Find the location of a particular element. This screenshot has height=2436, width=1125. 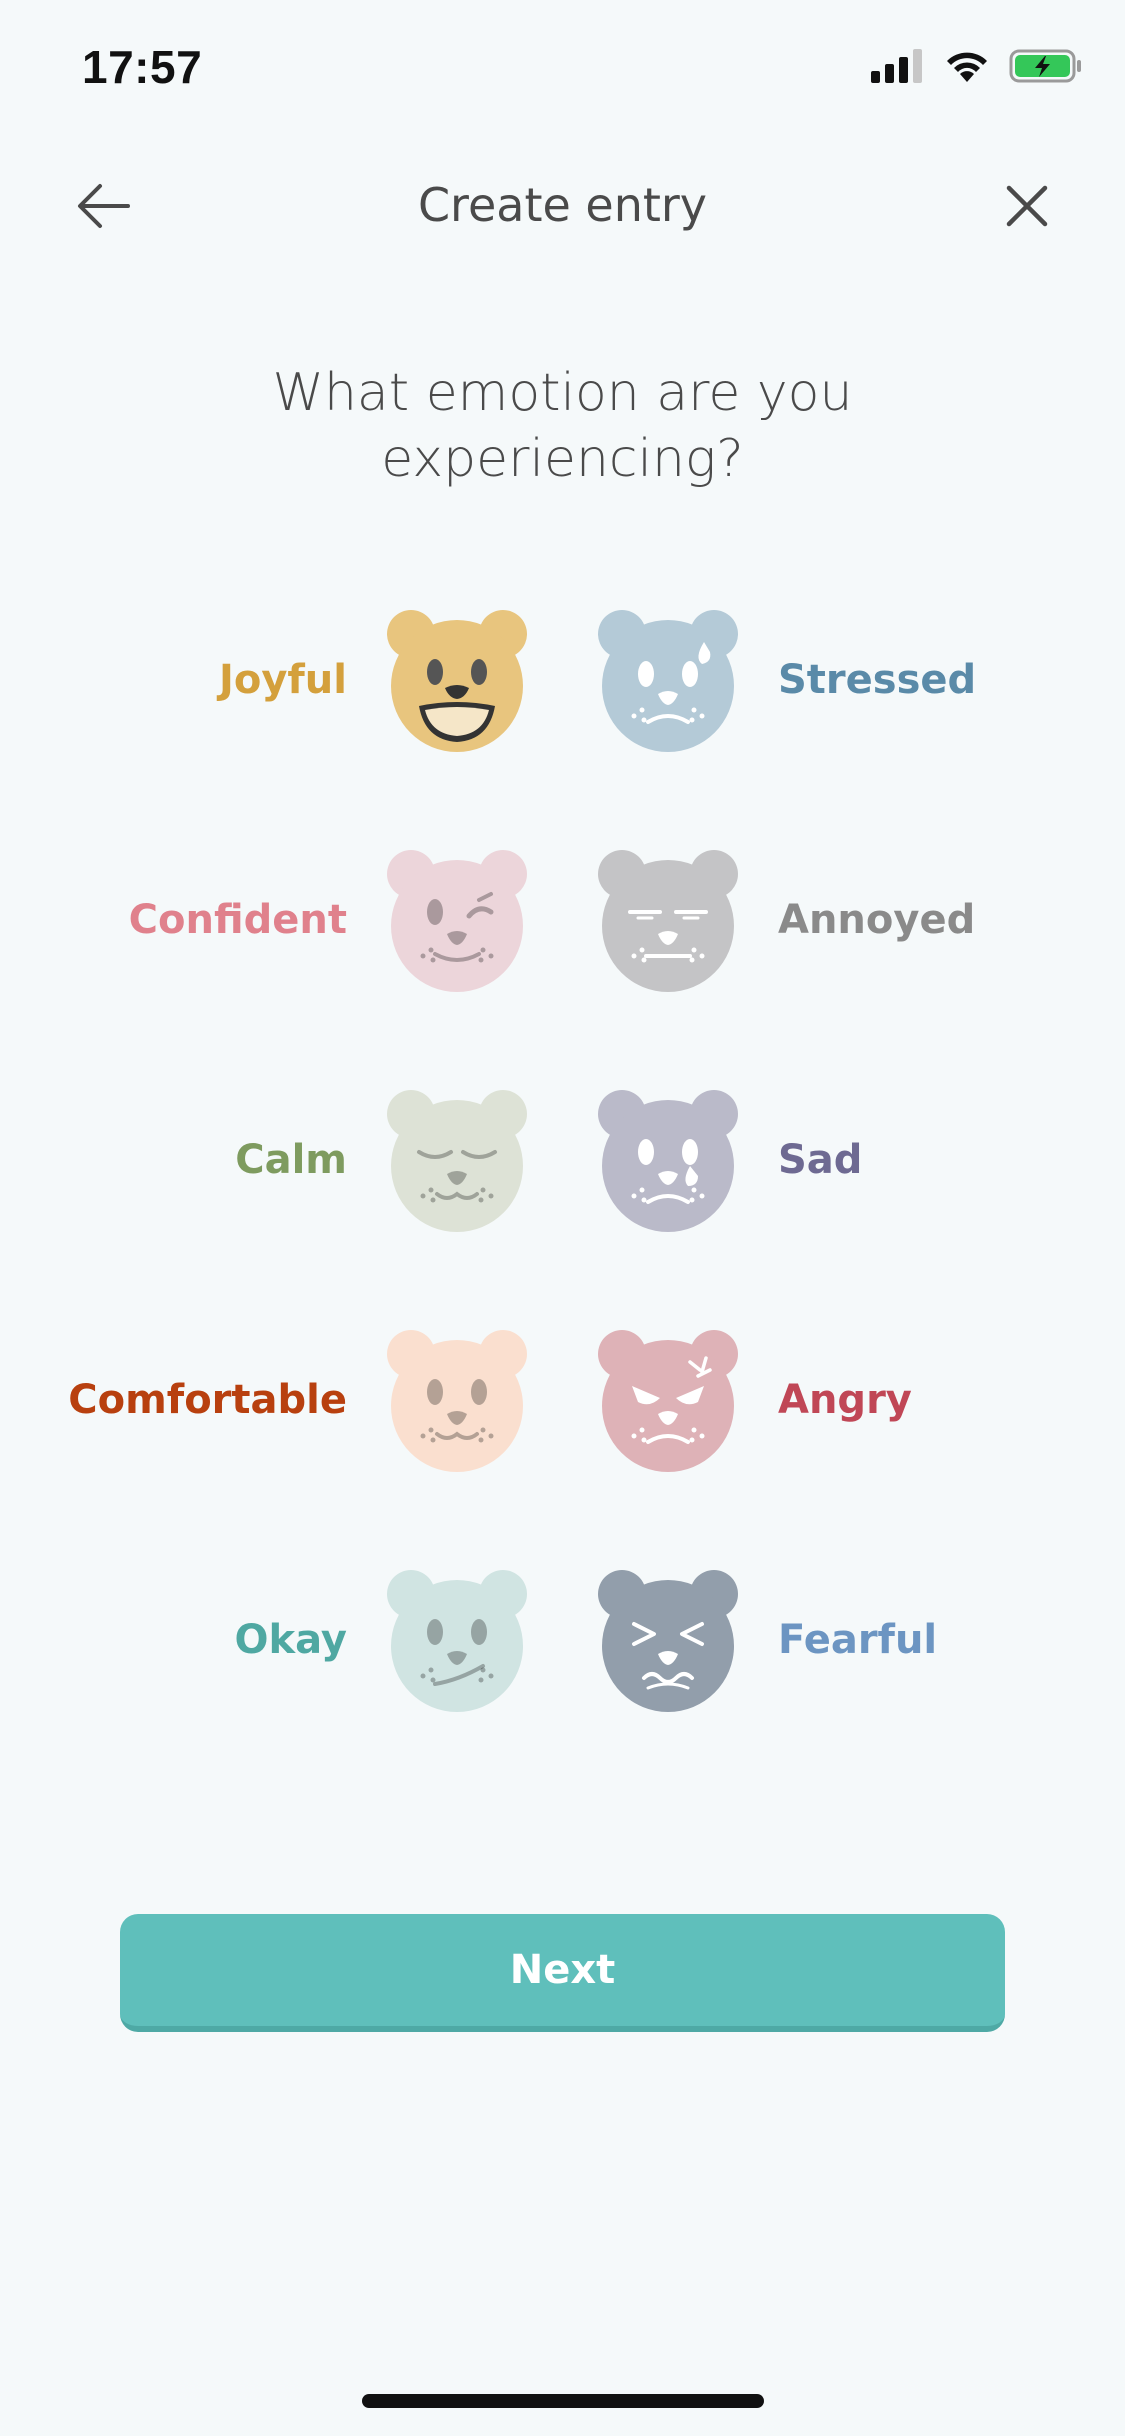

question-heading: What emotion are you experiencing? is located at coordinates (562, 426).